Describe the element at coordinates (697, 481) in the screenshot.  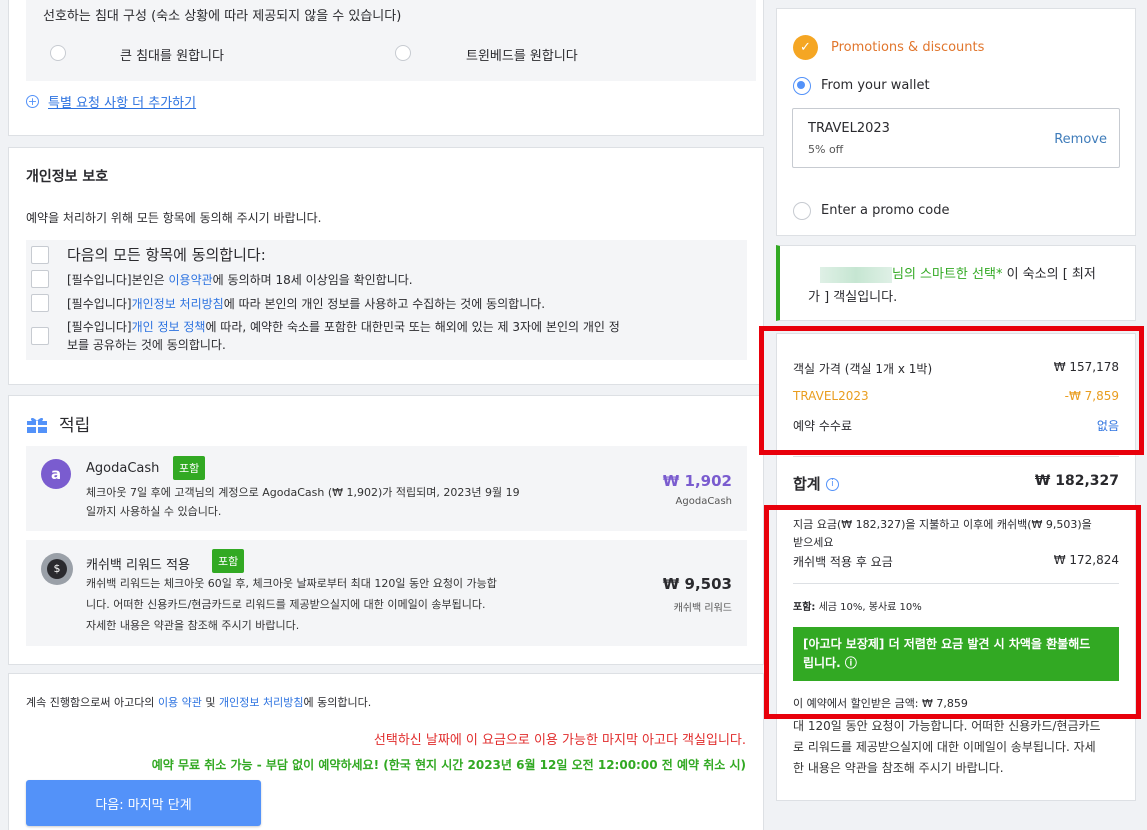
I see `agodacash-amount: ₩ 1,902` at that location.